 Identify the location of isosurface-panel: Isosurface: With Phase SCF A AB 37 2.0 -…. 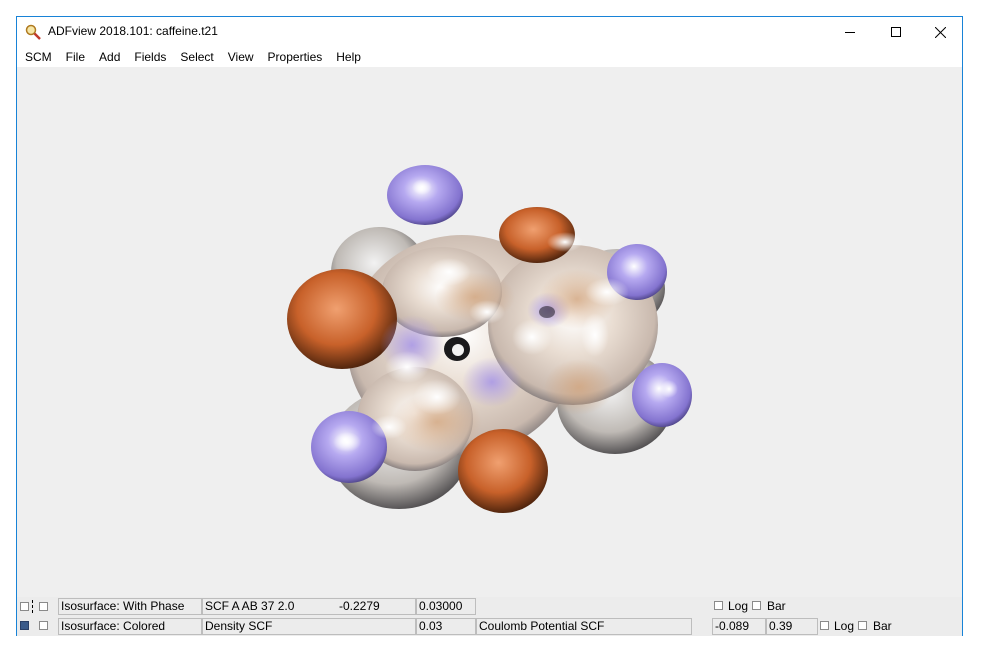
(489, 616).